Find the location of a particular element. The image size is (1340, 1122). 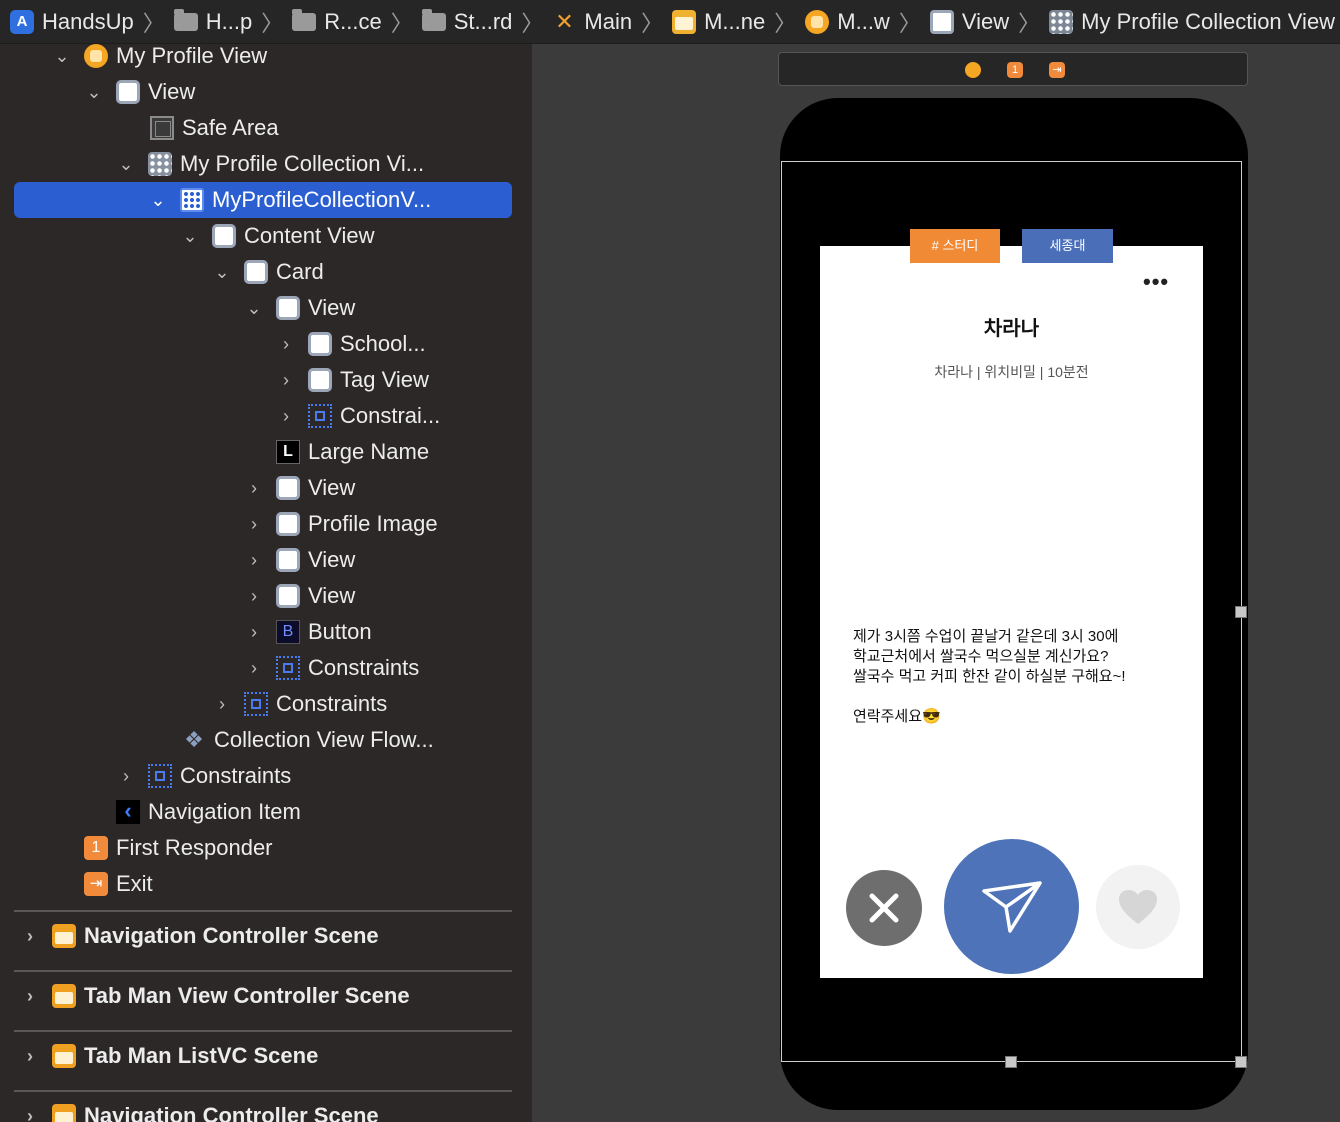

breadcrumb-item-view-controller: M...w is located at coordinates (847, 22).